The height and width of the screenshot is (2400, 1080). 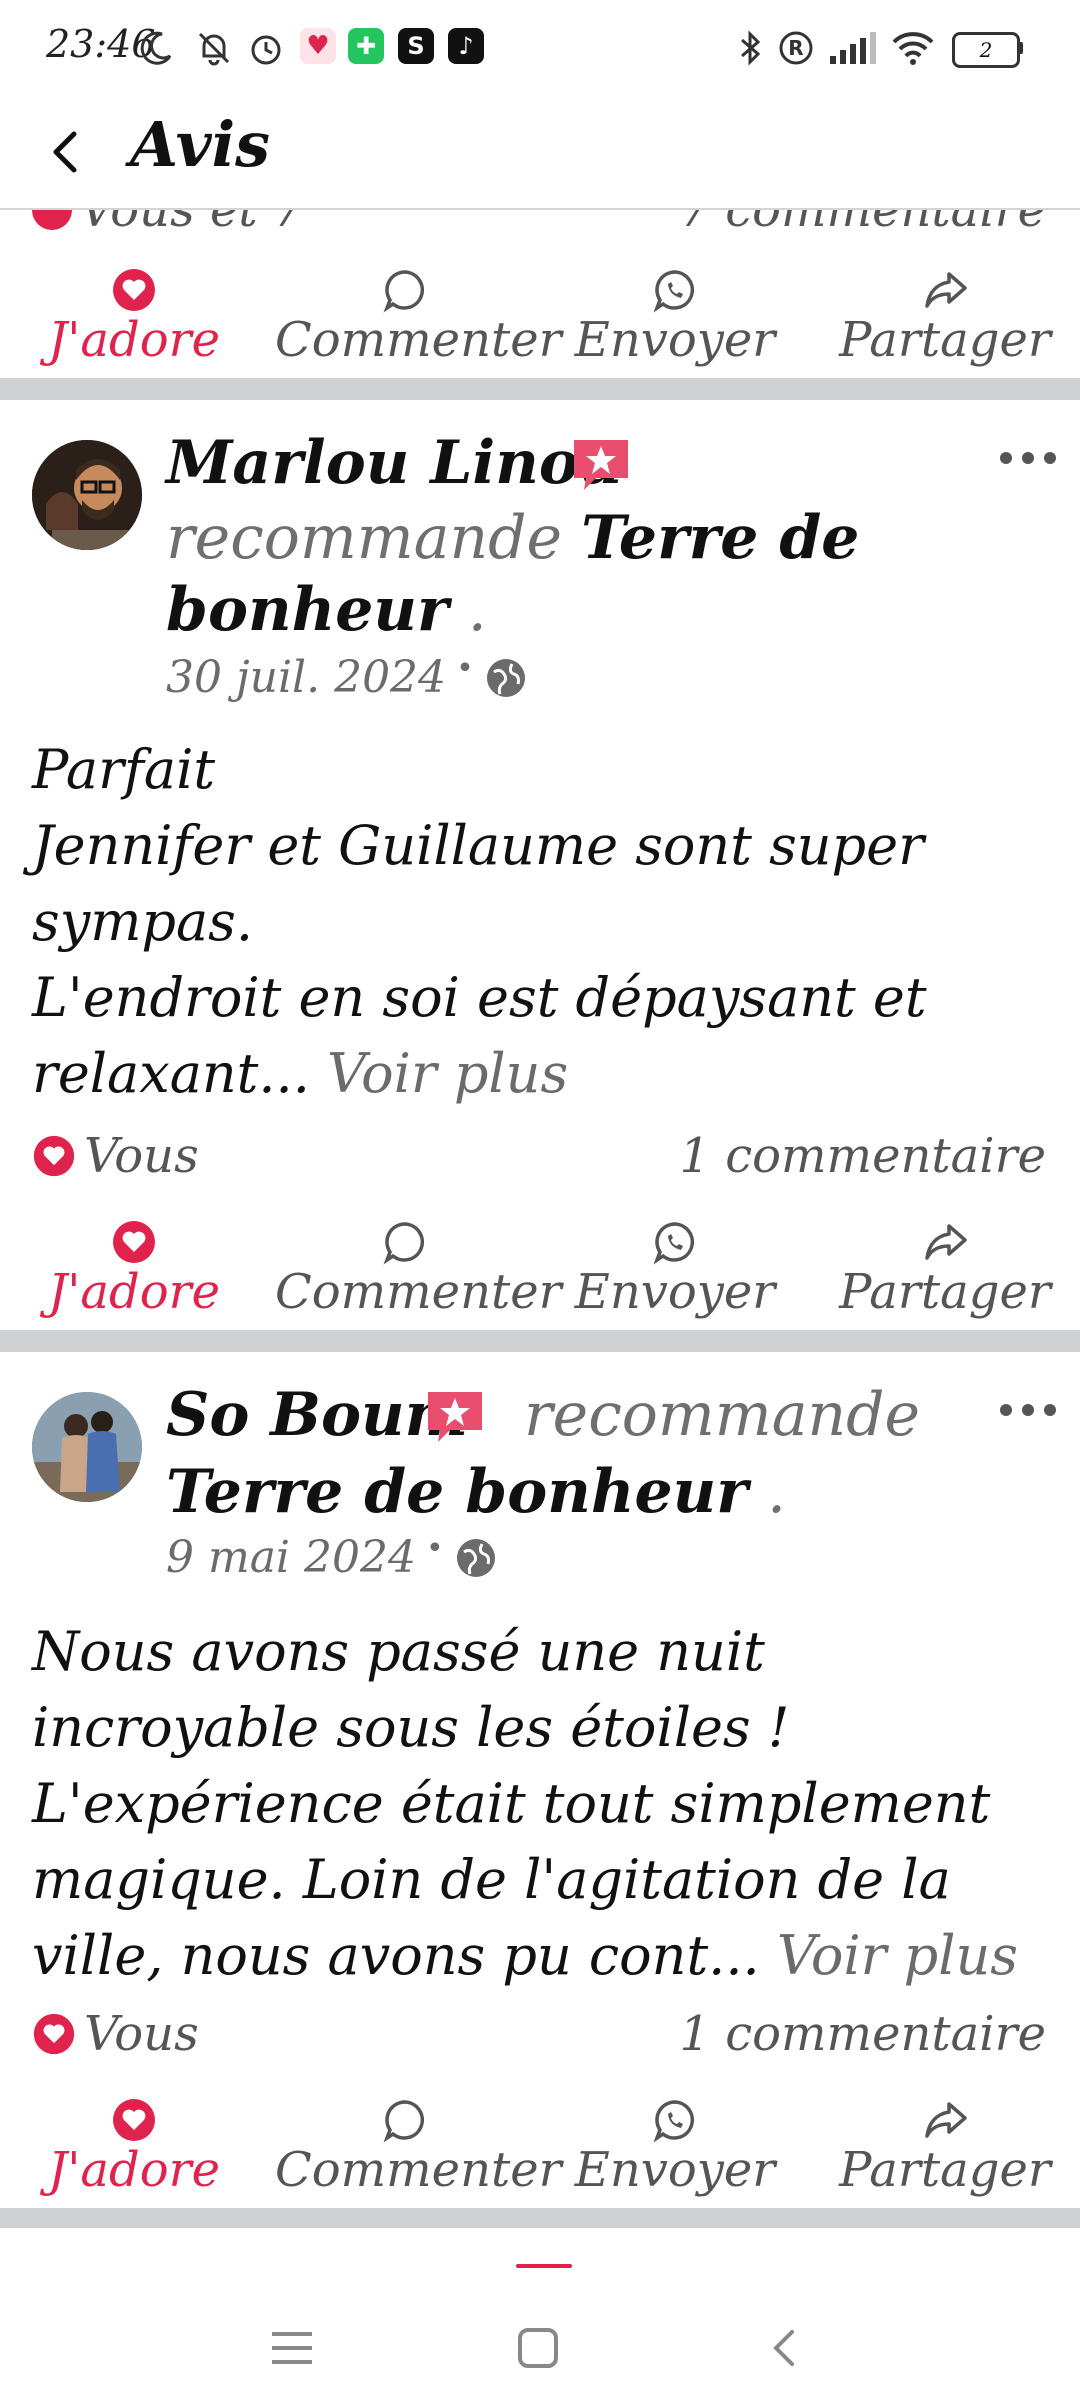 I want to click on post-line: Parfait, so click(x=124, y=769).